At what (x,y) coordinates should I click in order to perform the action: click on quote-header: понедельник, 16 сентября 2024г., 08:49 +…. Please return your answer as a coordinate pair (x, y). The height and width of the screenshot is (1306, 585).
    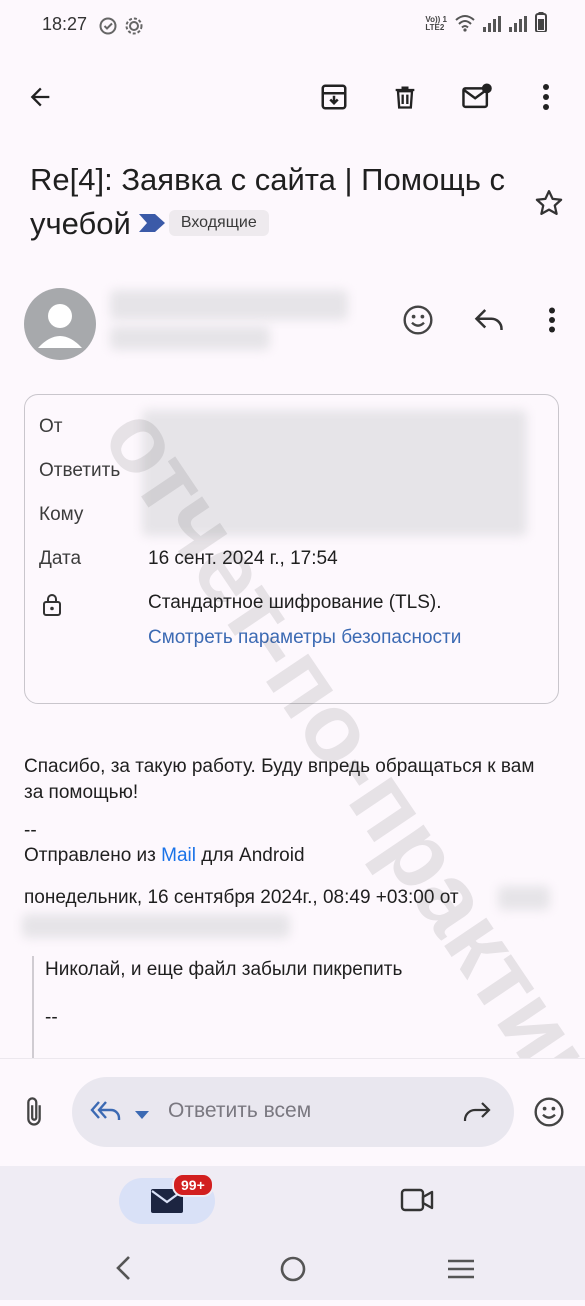
    Looking at the image, I should click on (241, 897).